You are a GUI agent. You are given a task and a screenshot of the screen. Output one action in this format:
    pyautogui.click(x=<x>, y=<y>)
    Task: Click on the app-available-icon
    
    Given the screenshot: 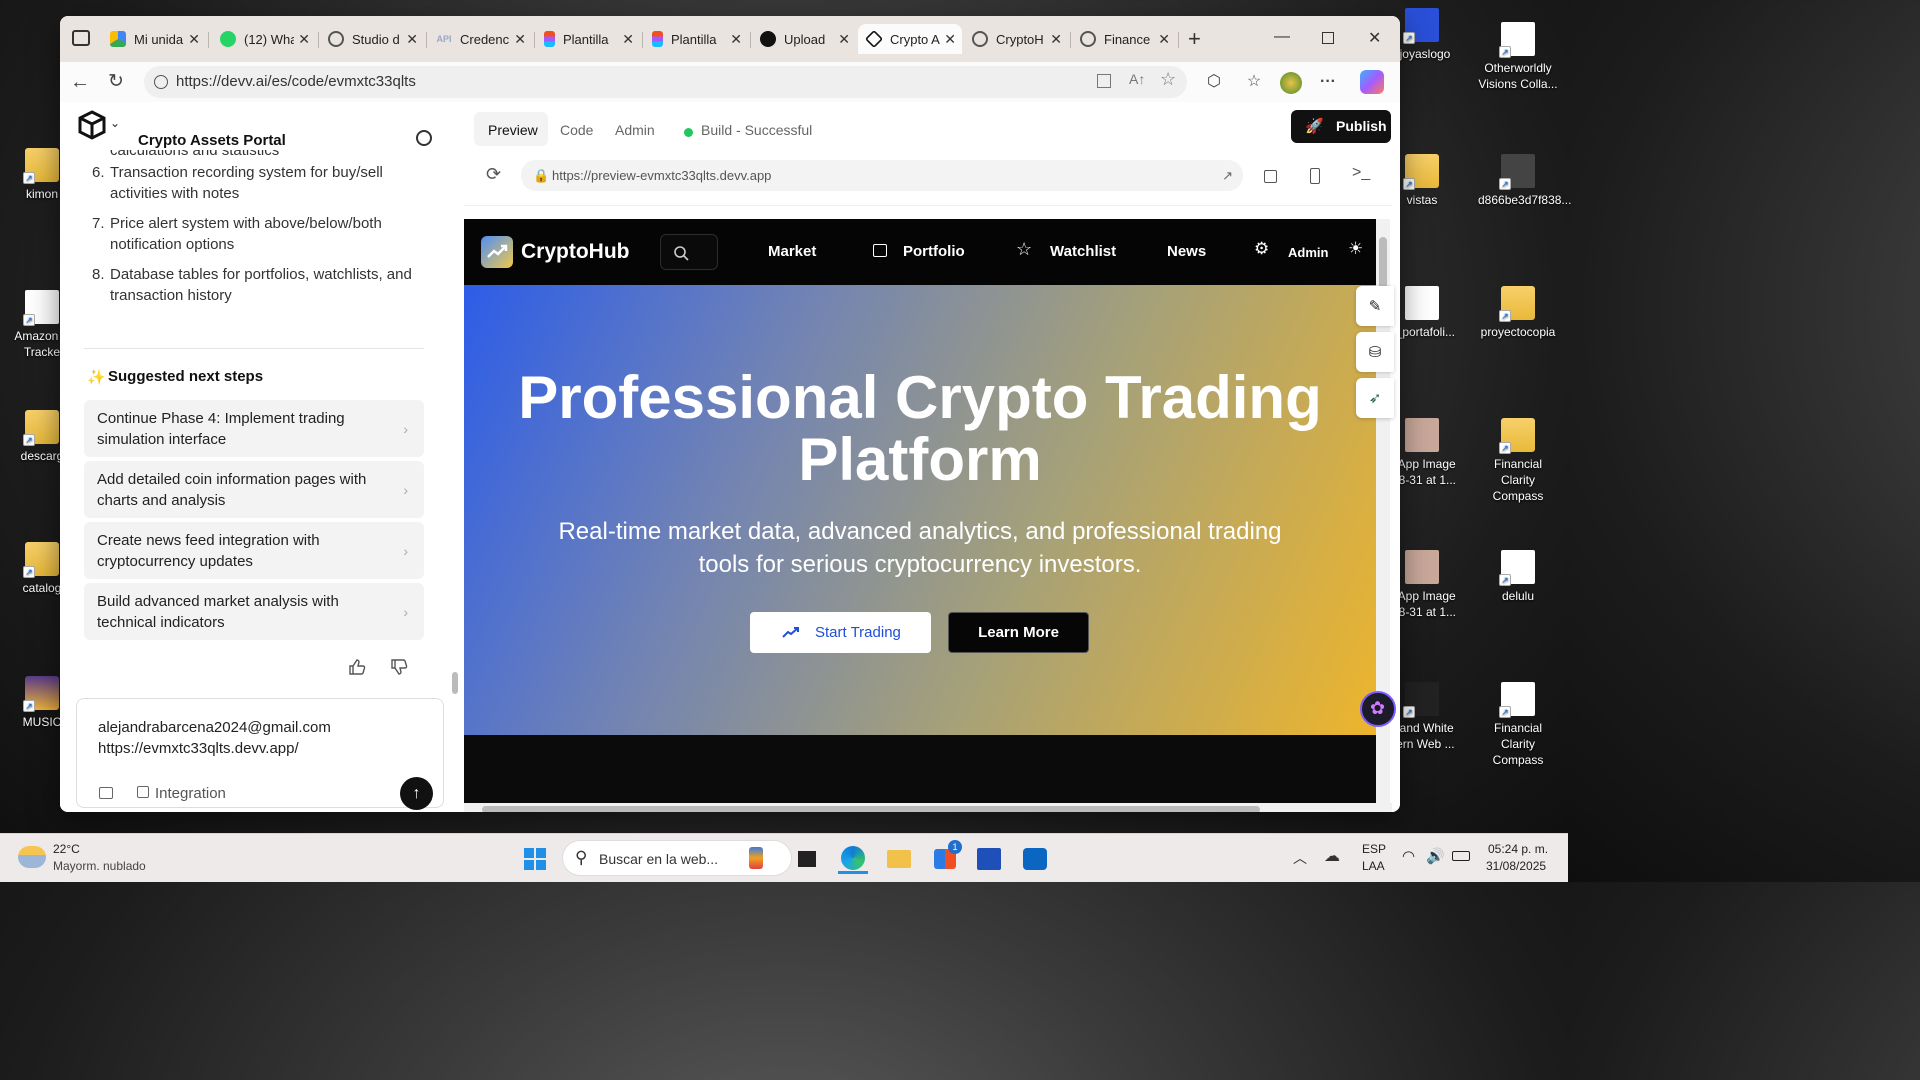 What is the action you would take?
    pyautogui.click(x=1104, y=81)
    